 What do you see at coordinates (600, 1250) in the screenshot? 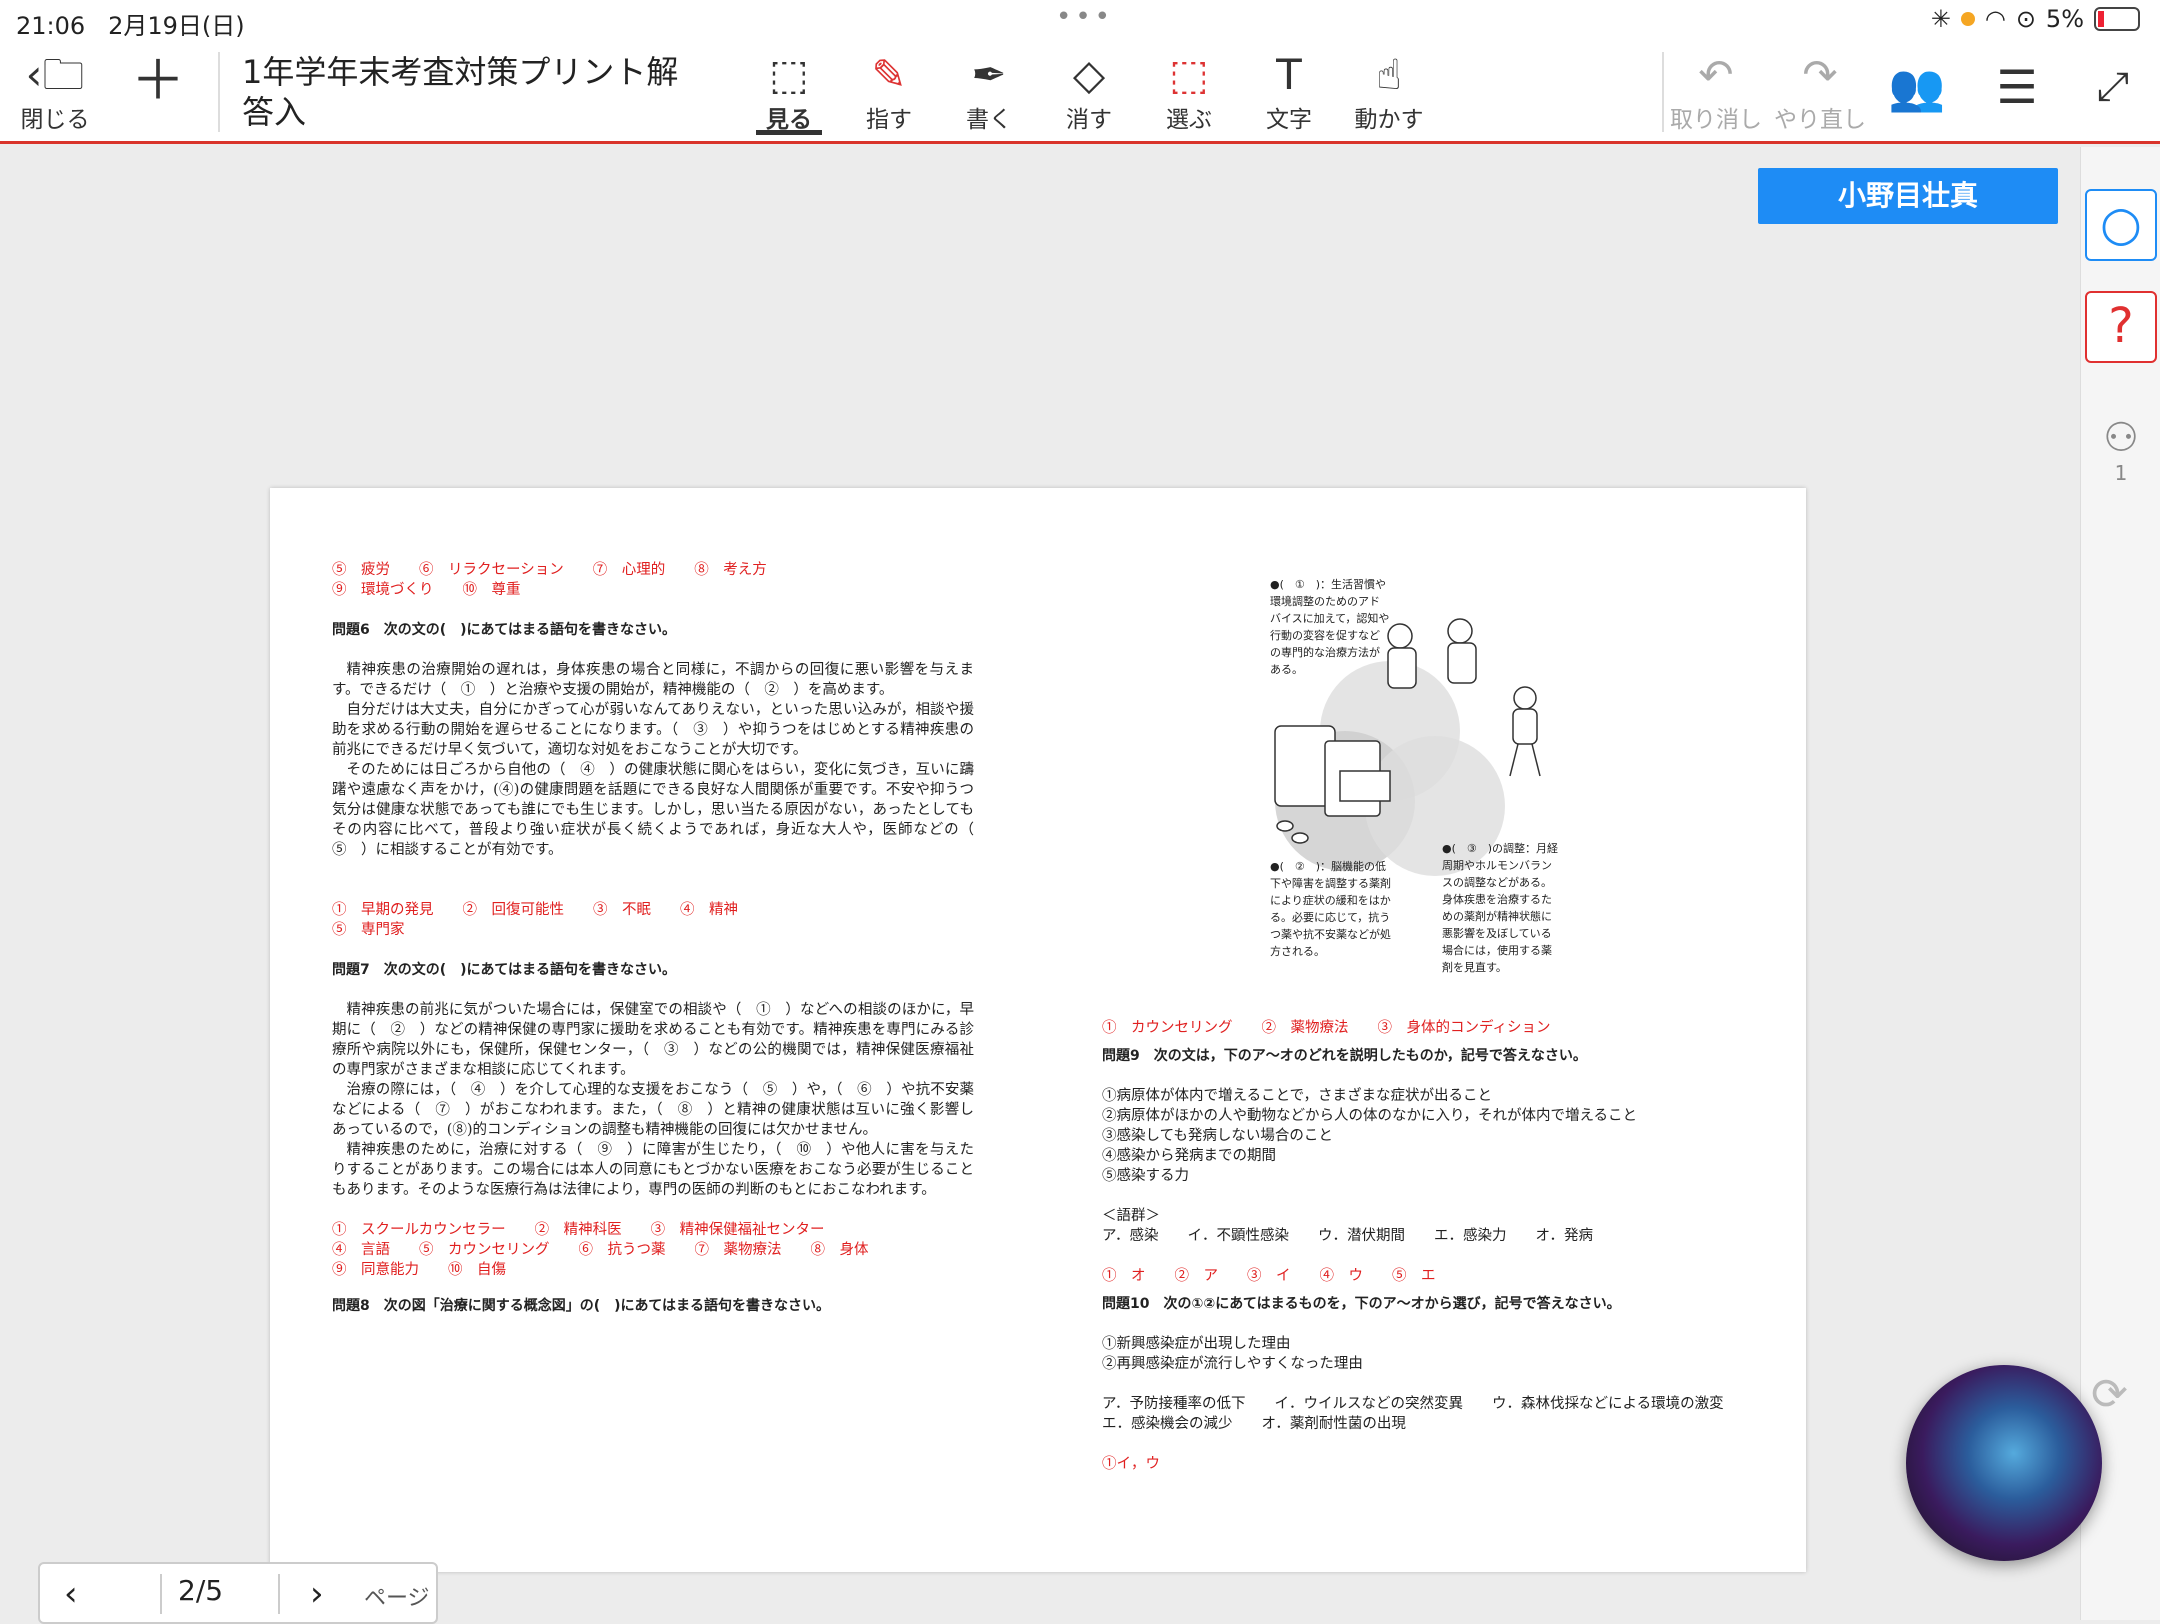
I see `answer-line: ④ 言語 ⑤ カウンセリング ⑥ 抗うつ薬 ⑦ 薬物療法 ⑧ 身体` at bounding box center [600, 1250].